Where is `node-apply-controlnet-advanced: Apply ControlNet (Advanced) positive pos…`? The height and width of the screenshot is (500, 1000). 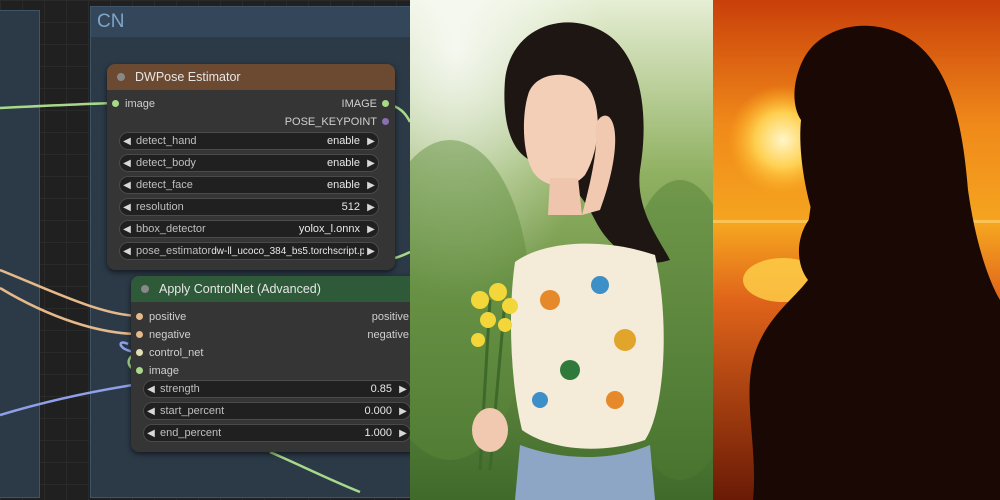 node-apply-controlnet-advanced: Apply ControlNet (Advanced) positive pos… is located at coordinates (270, 364).